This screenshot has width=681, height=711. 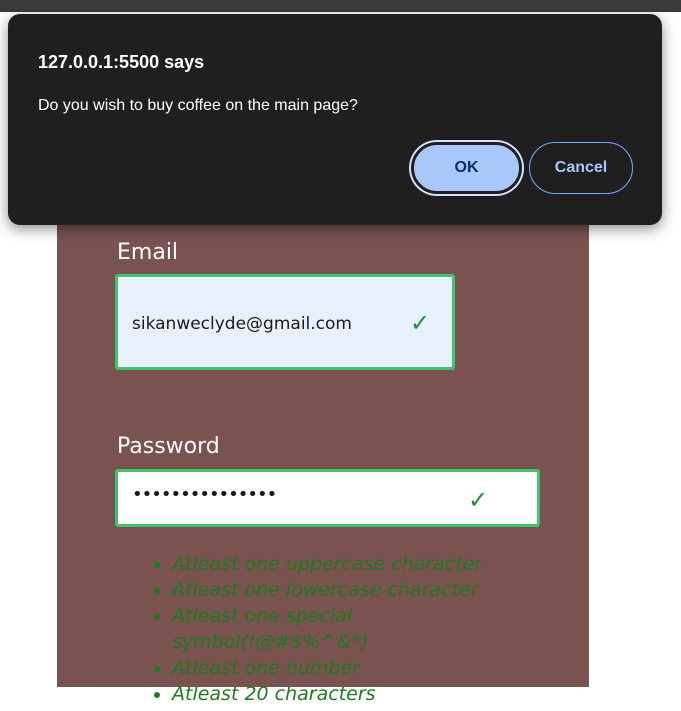 I want to click on email-value: sikanweclyde@gmail.com, so click(x=242, y=324).